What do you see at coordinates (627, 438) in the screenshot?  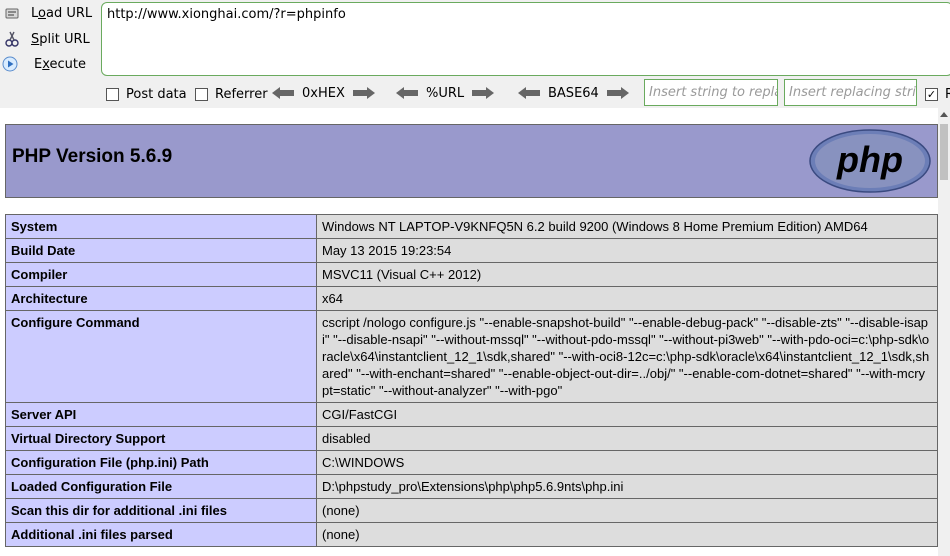 I see `row-value: disabled` at bounding box center [627, 438].